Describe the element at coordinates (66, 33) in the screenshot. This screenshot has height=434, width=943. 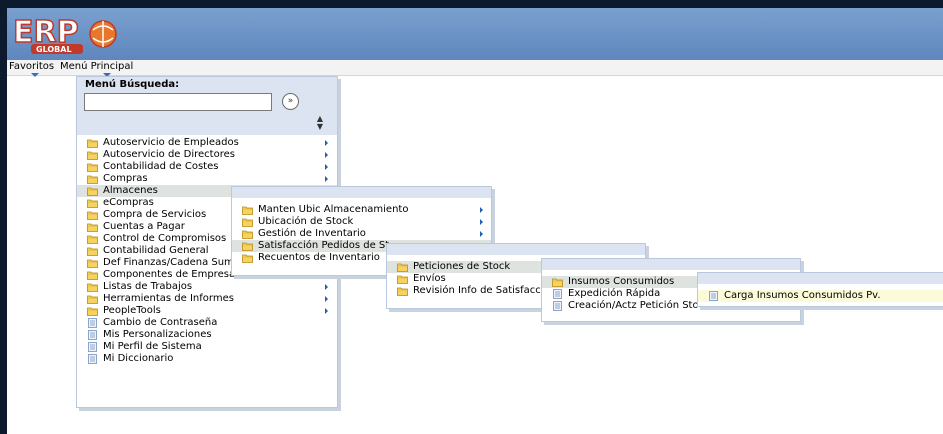
I see `erp-global-logo: ERP GLOBAL` at that location.